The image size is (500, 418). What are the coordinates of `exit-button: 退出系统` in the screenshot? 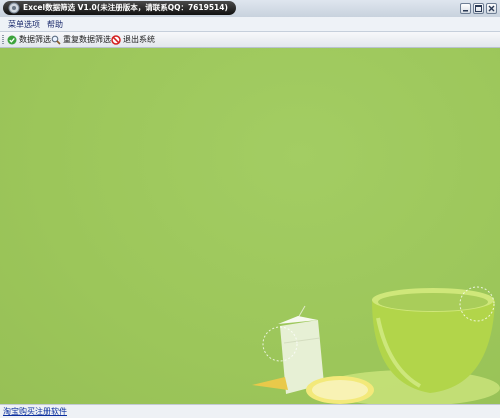 It's located at (133, 39).